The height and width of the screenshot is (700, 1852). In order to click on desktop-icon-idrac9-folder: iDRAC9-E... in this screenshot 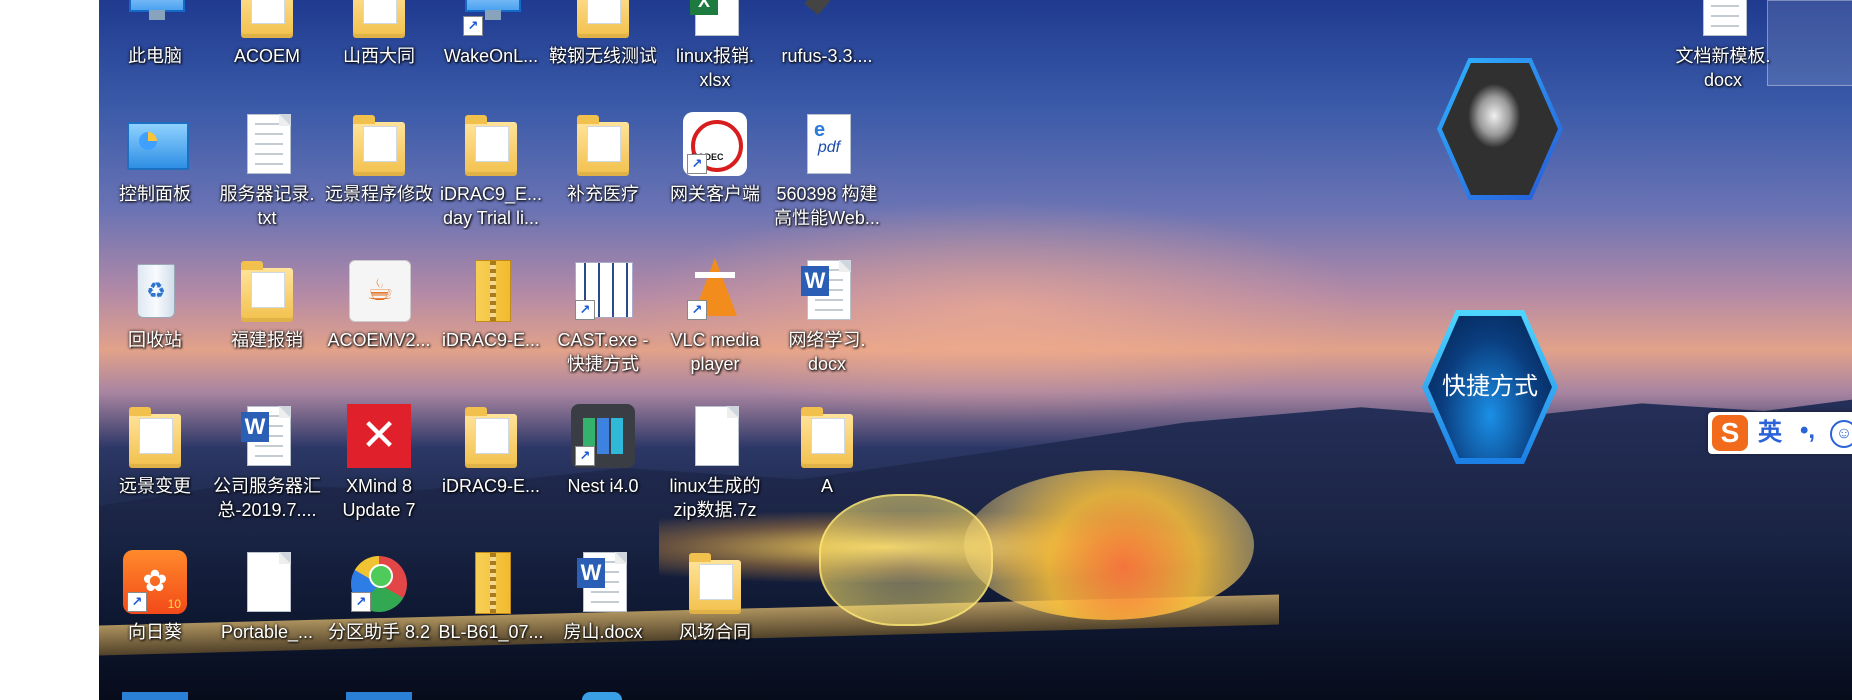, I will do `click(491, 472)`.